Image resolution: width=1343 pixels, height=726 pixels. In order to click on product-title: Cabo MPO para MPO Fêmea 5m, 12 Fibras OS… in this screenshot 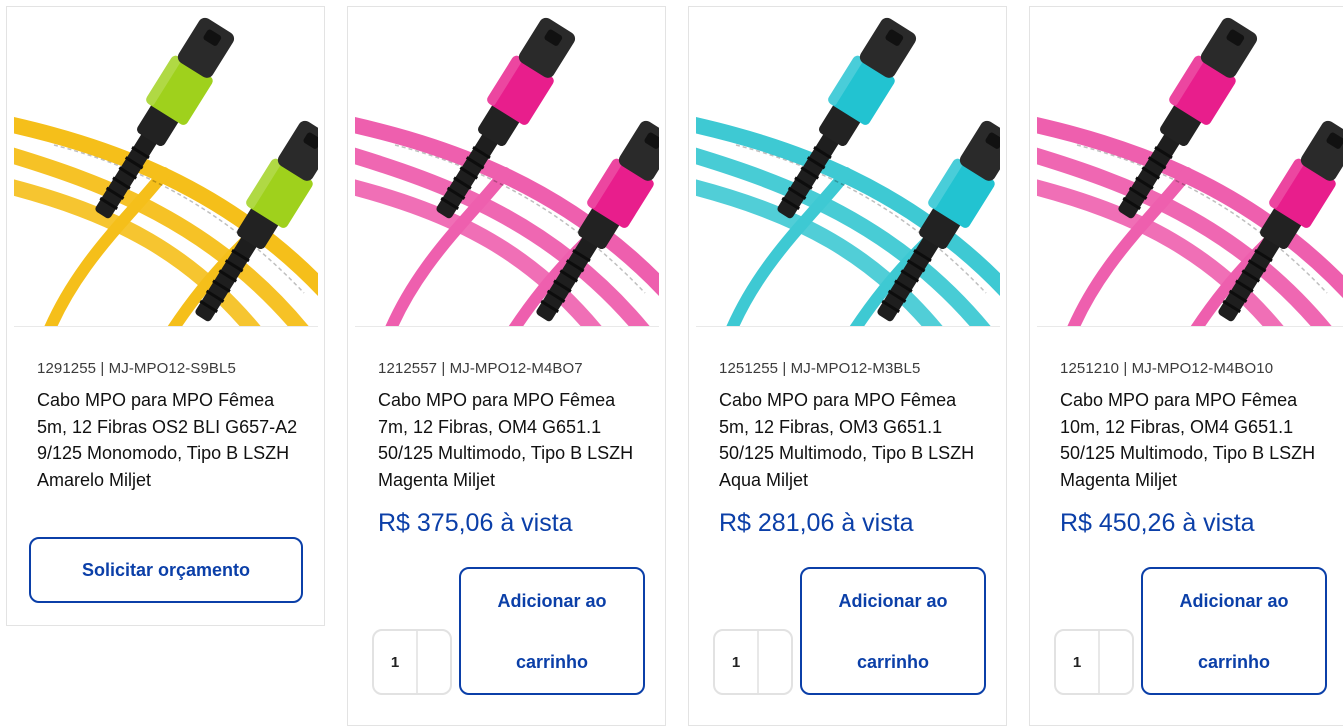, I will do `click(168, 440)`.